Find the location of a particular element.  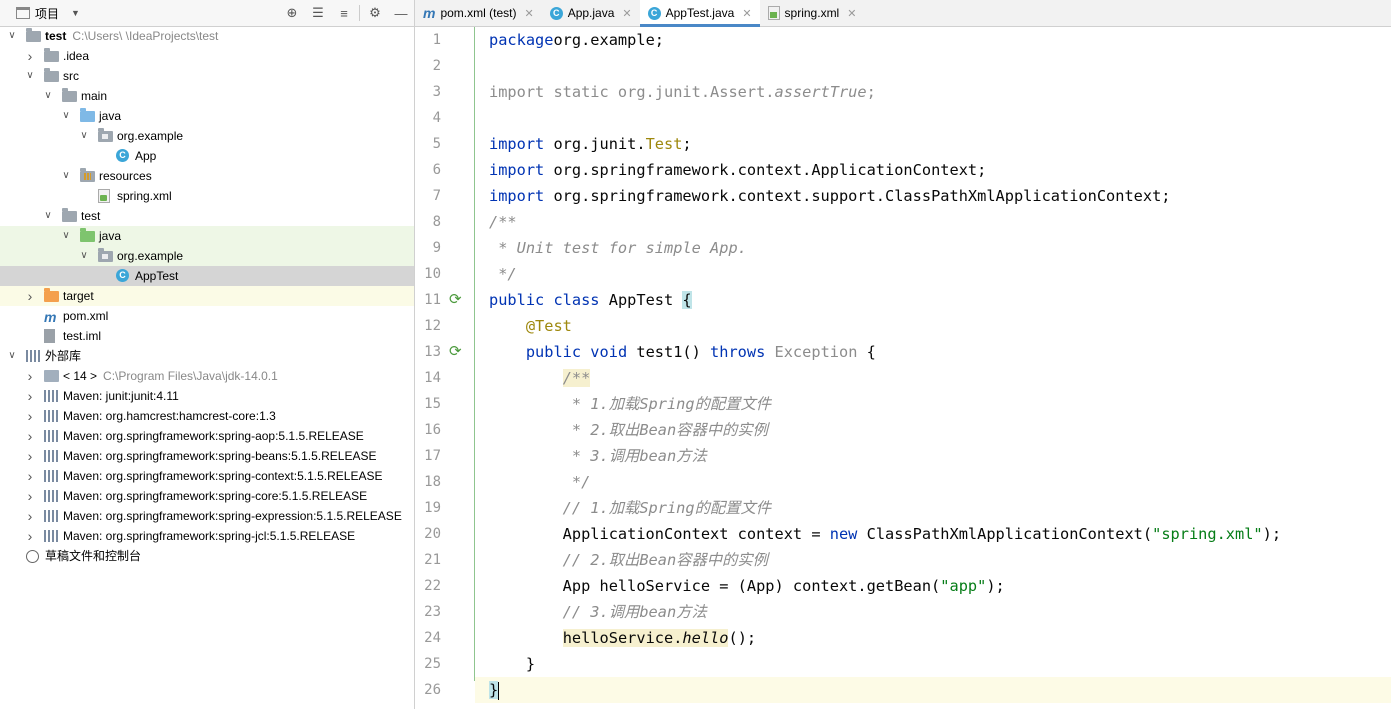

tree-item: › .idea is located at coordinates (207, 56).